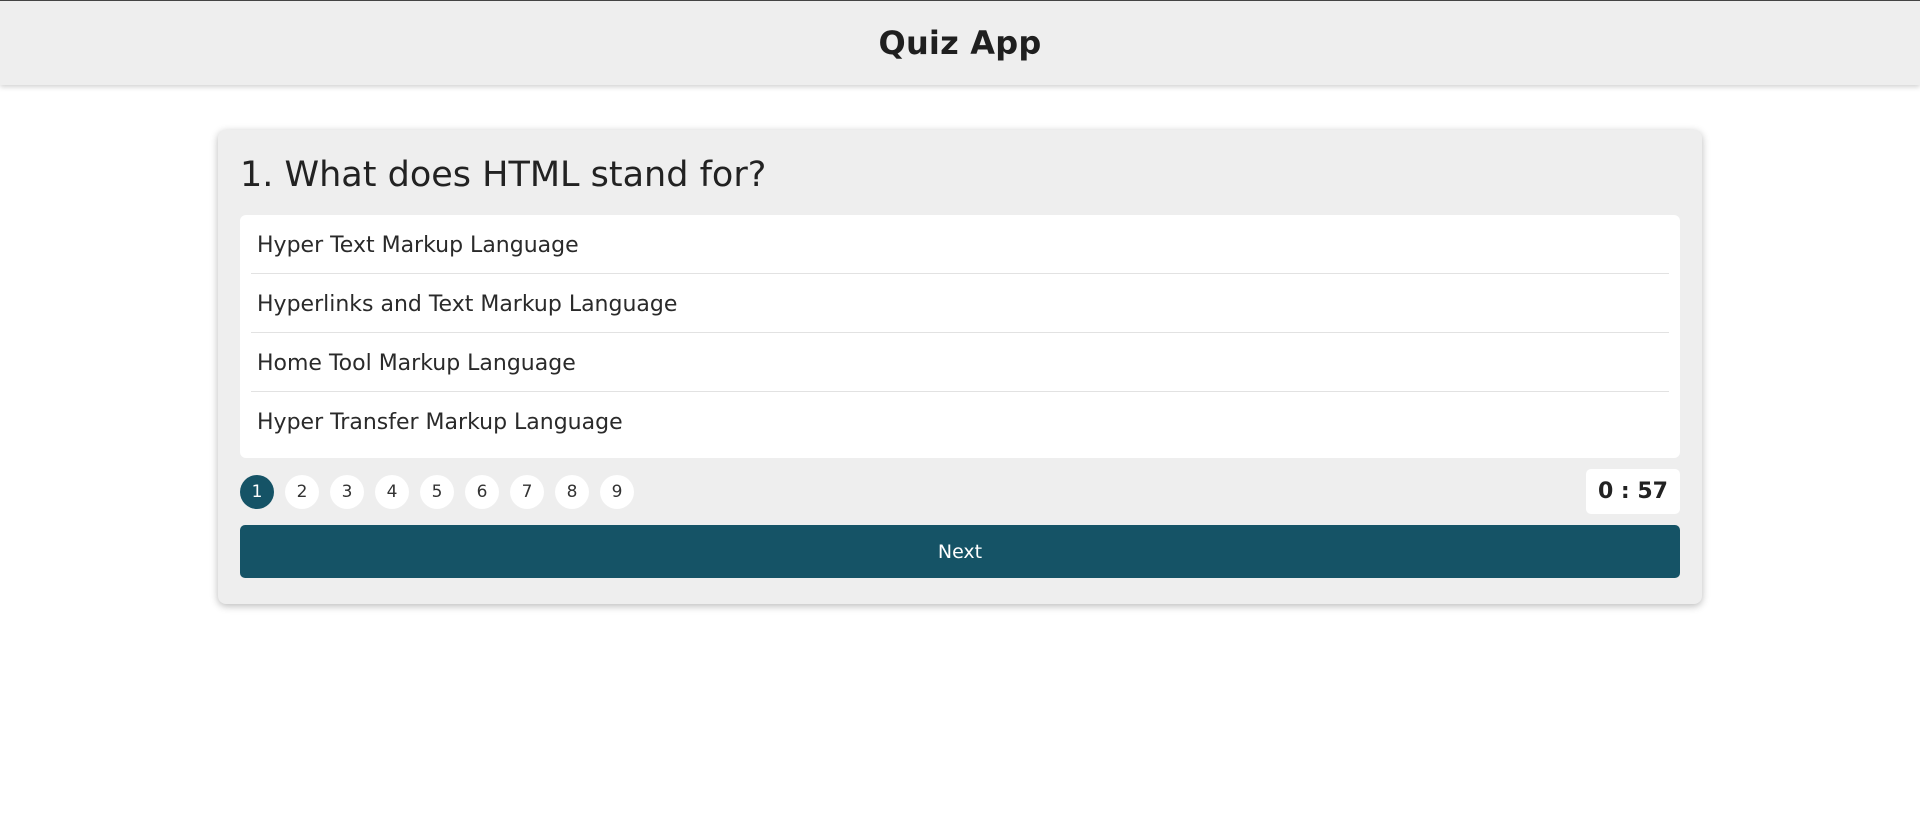 The width and height of the screenshot is (1920, 837). I want to click on answer-option: Hyper Transfer Markup Language, so click(960, 422).